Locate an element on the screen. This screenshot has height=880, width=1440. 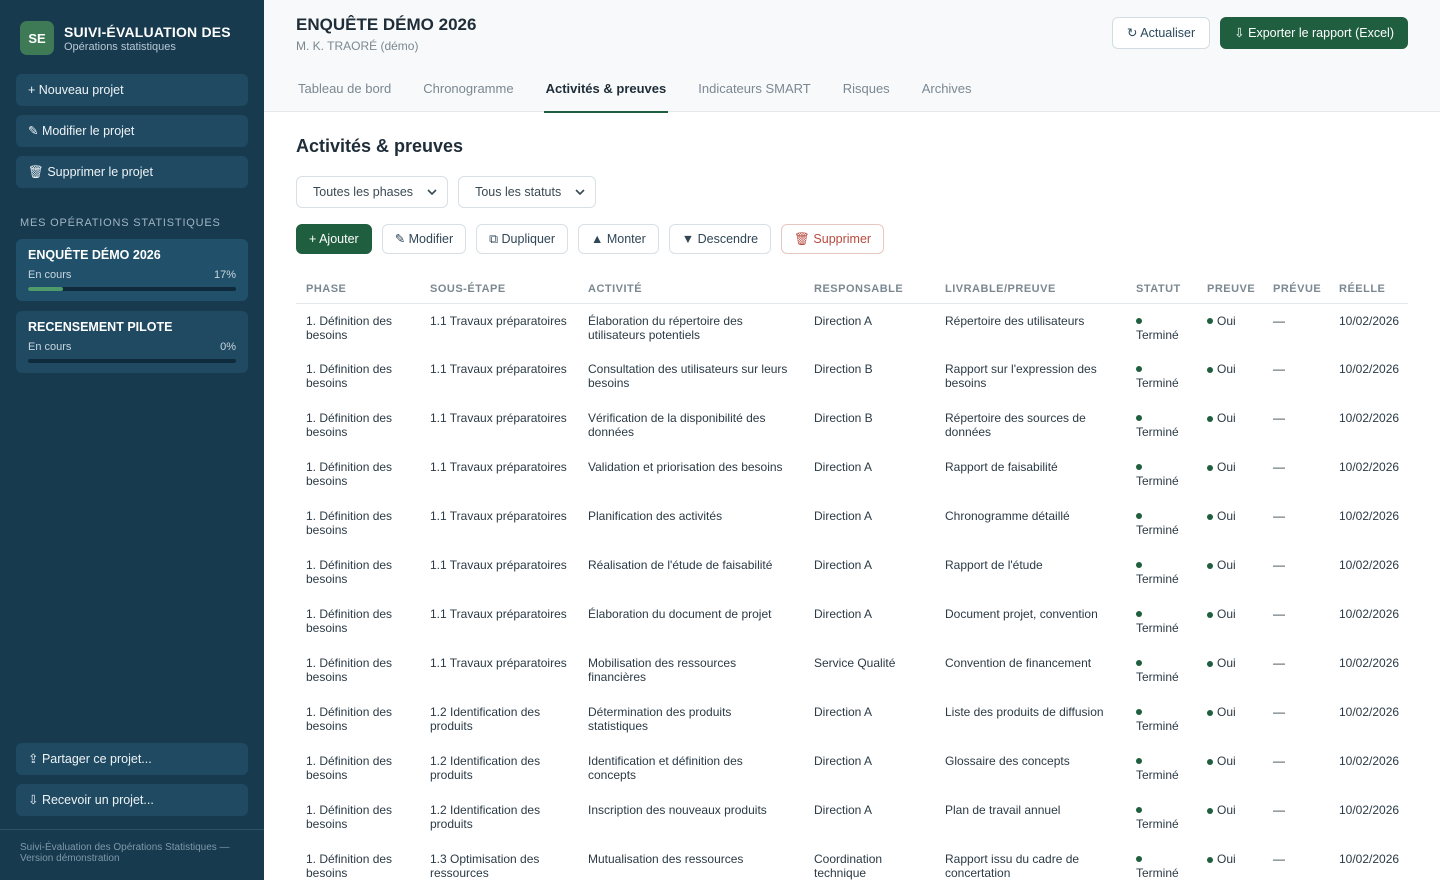
project-card-recensement: RECENSEMENT PILOTE En cours 0% is located at coordinates (132, 342).